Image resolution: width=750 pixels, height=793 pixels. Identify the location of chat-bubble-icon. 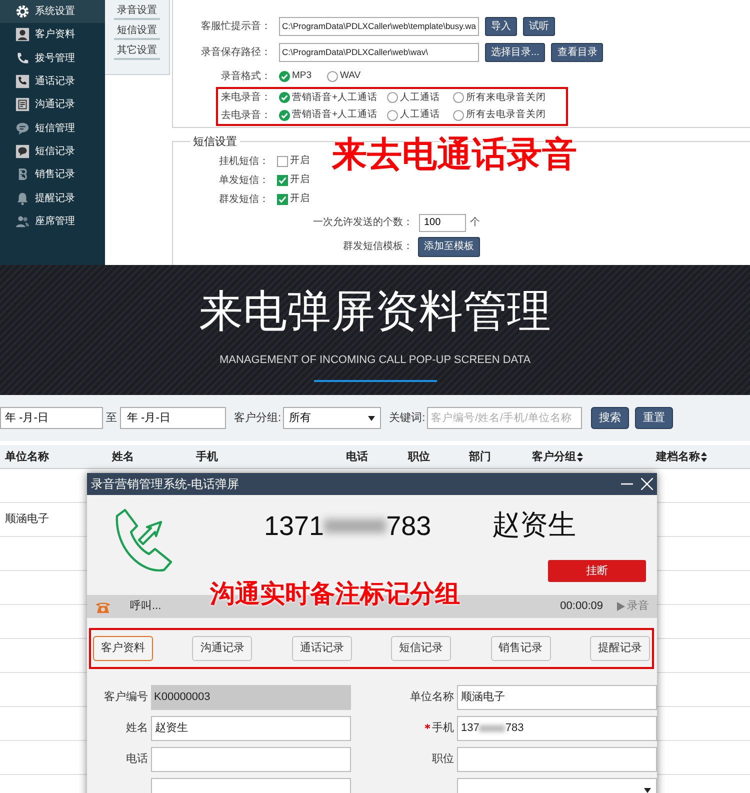
(22, 128).